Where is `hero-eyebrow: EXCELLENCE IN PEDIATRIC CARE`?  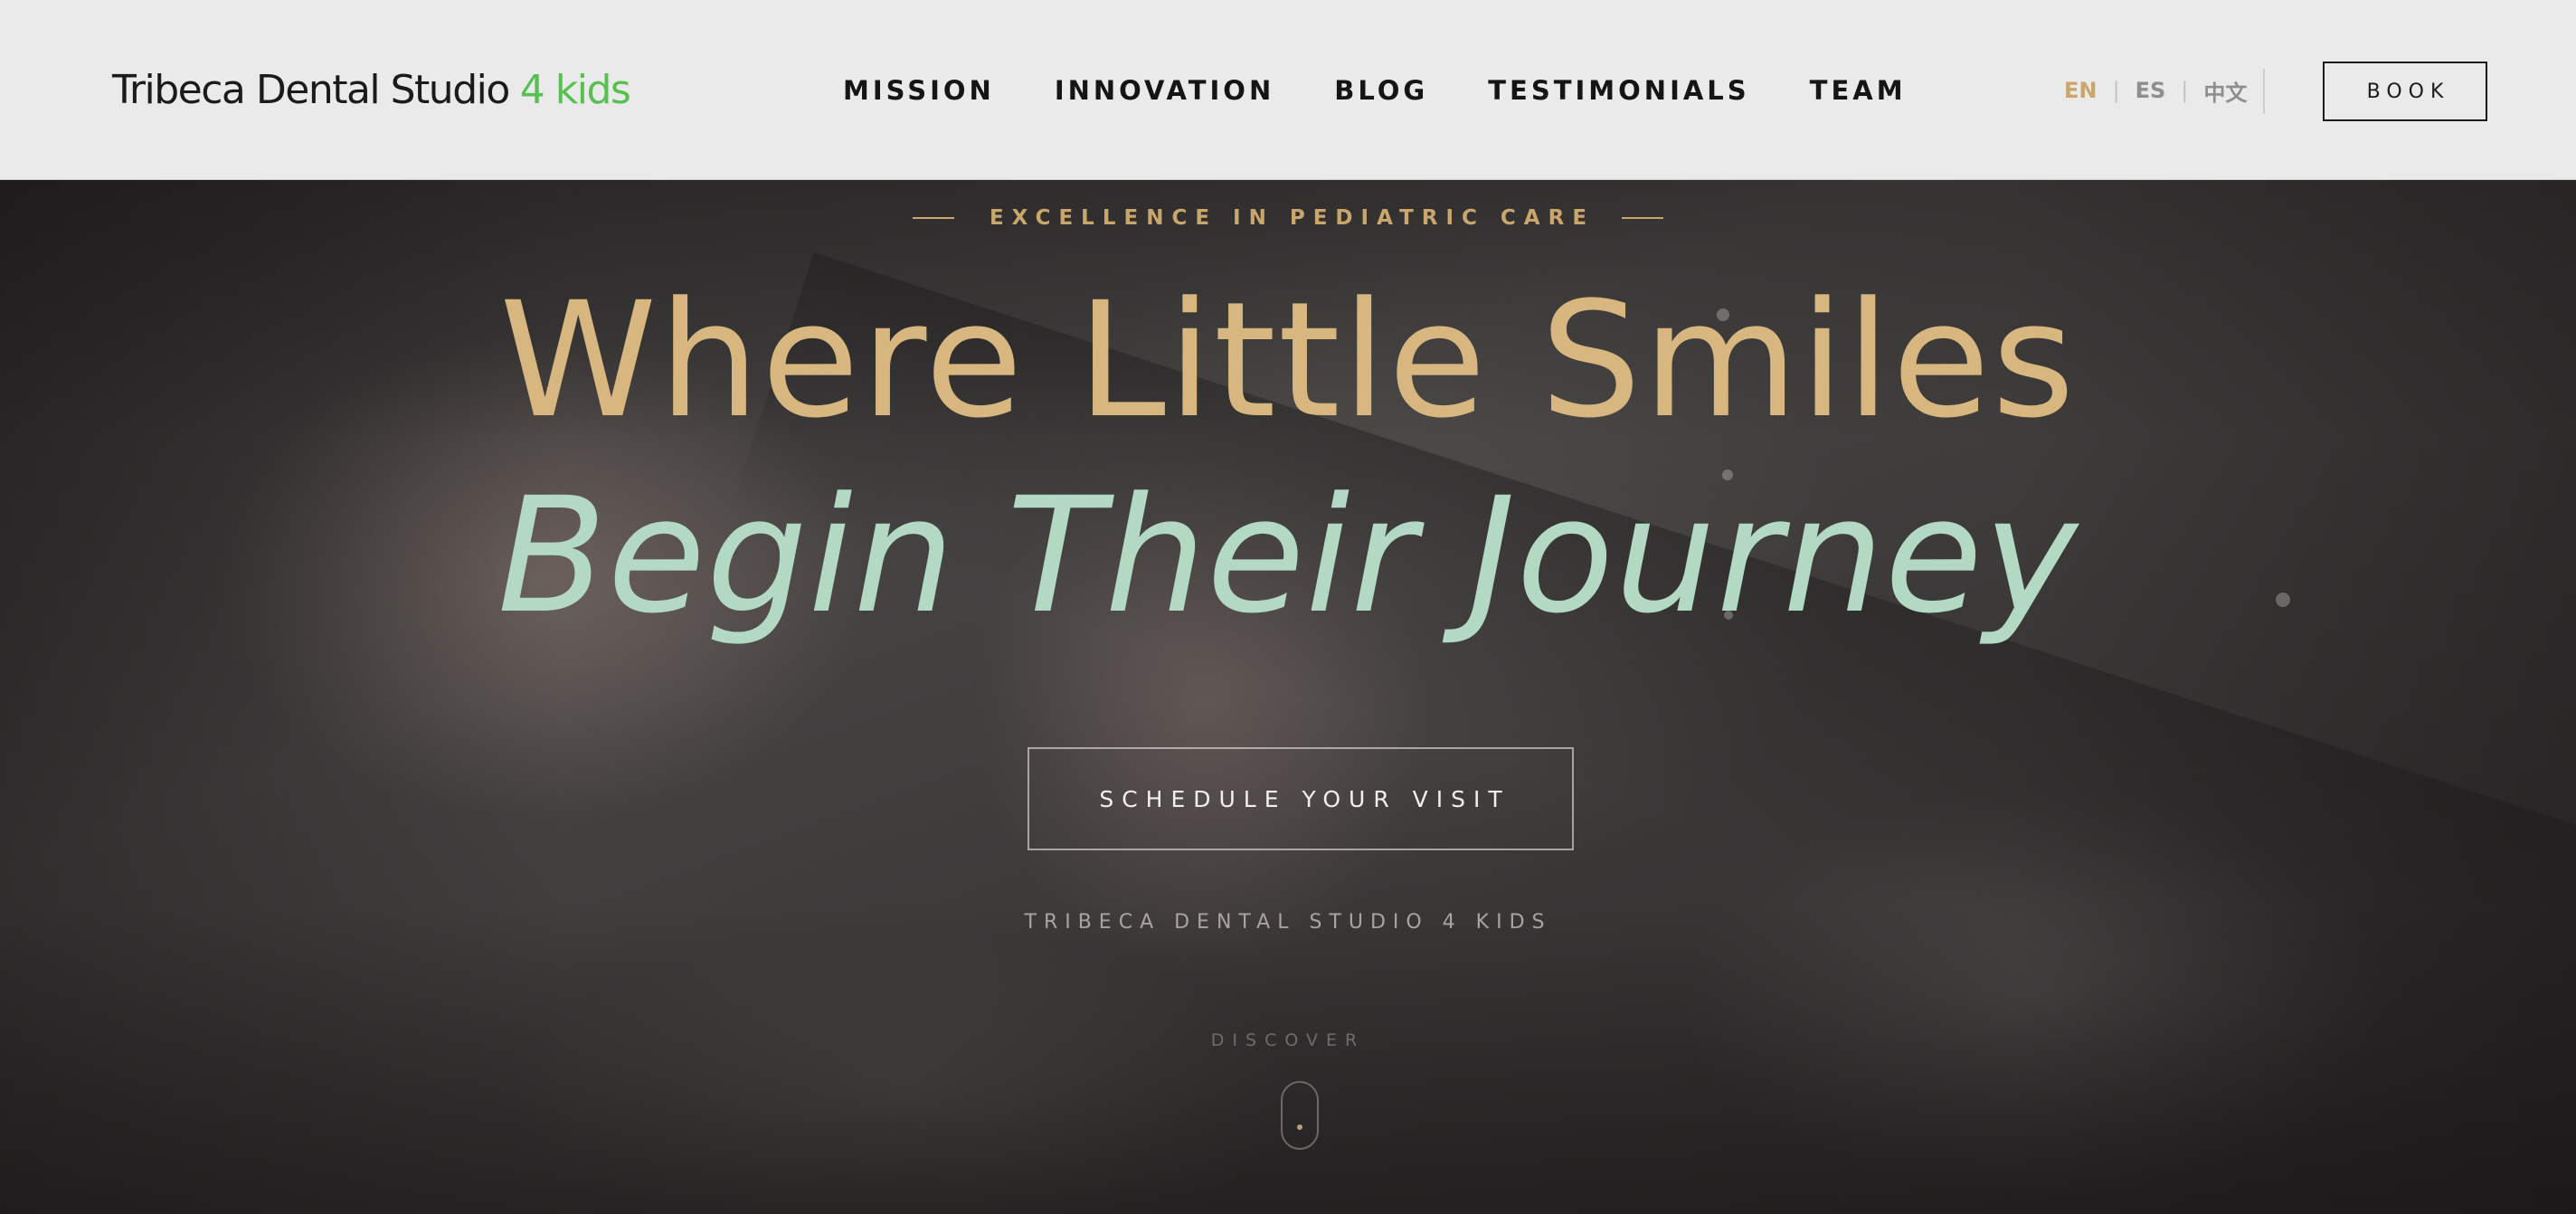 hero-eyebrow: EXCELLENCE IN PEDIATRIC CARE is located at coordinates (1288, 218).